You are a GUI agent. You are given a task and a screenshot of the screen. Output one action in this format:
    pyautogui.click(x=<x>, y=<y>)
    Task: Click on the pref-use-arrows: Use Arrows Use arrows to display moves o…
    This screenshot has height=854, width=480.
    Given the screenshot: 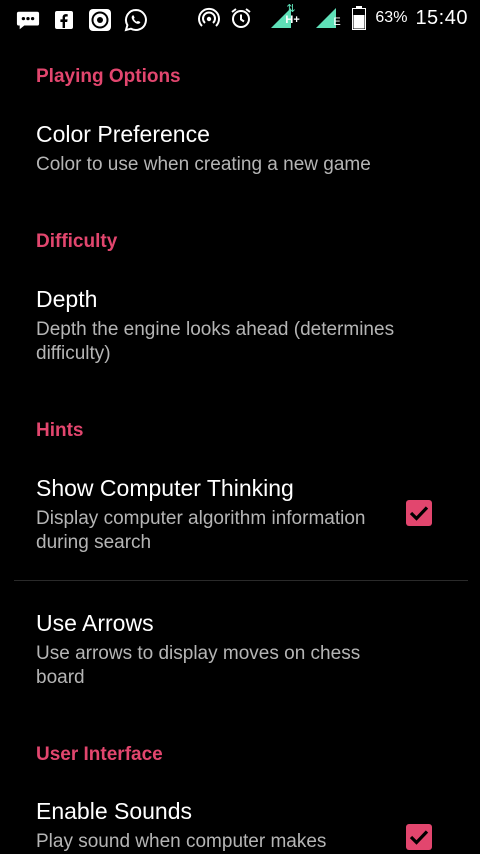 What is the action you would take?
    pyautogui.click(x=240, y=651)
    